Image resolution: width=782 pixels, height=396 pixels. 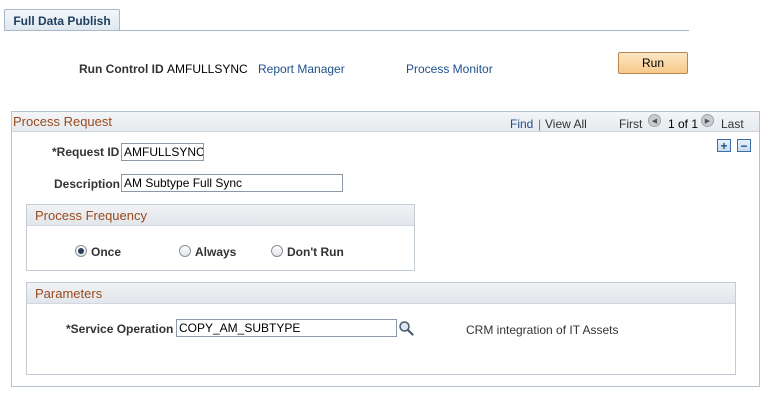 What do you see at coordinates (86, 152) in the screenshot?
I see `request-id-label: *Request ID` at bounding box center [86, 152].